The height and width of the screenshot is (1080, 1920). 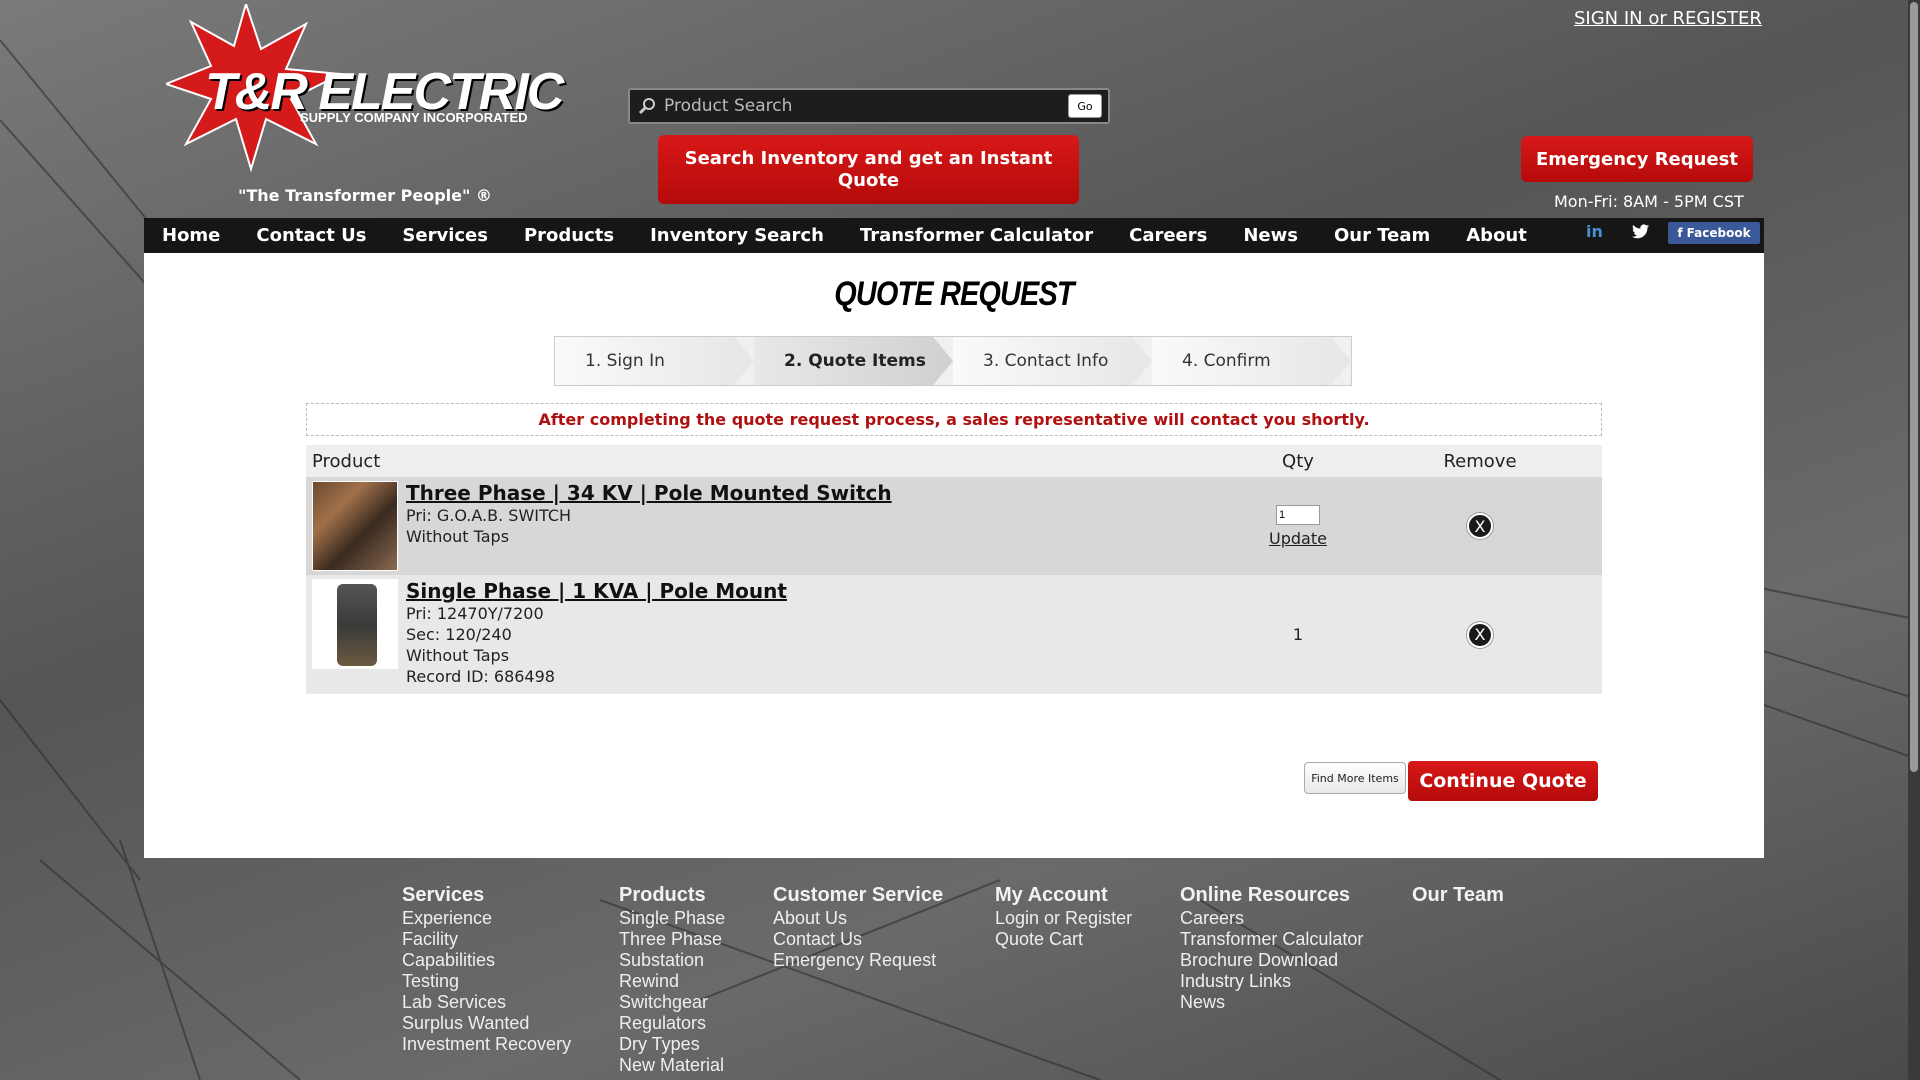 I want to click on footer-link: Contact Us, so click(x=858, y=939).